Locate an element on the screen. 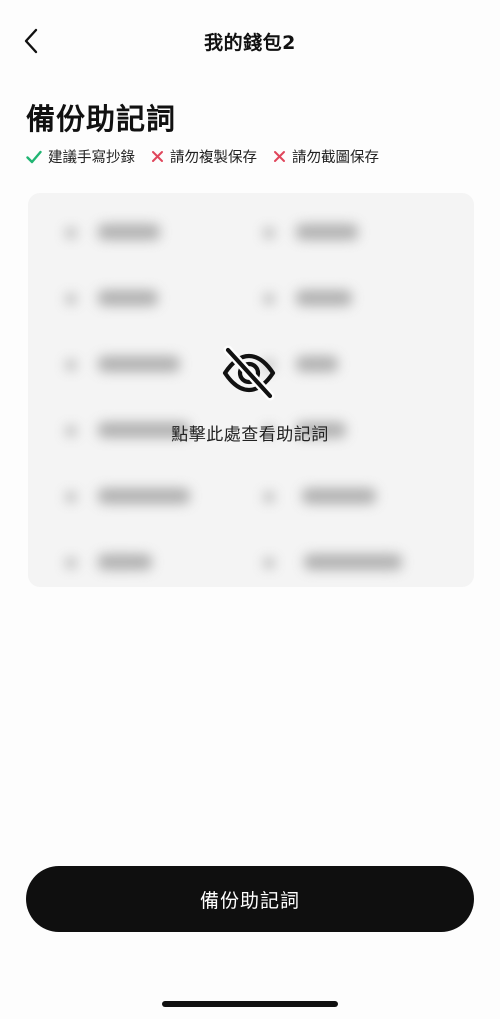 This screenshot has height=1019, width=500. tip-no-screenshot: 請勿截圖保存 is located at coordinates (326, 156).